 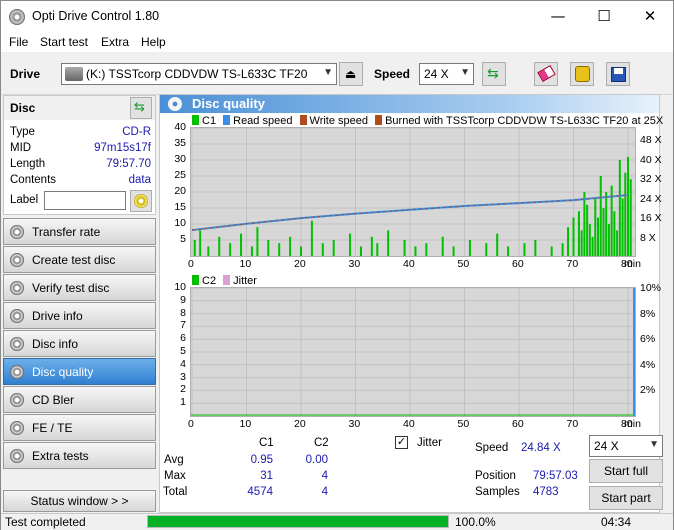 I want to click on speed-stat-label: Speed, so click(x=492, y=448).